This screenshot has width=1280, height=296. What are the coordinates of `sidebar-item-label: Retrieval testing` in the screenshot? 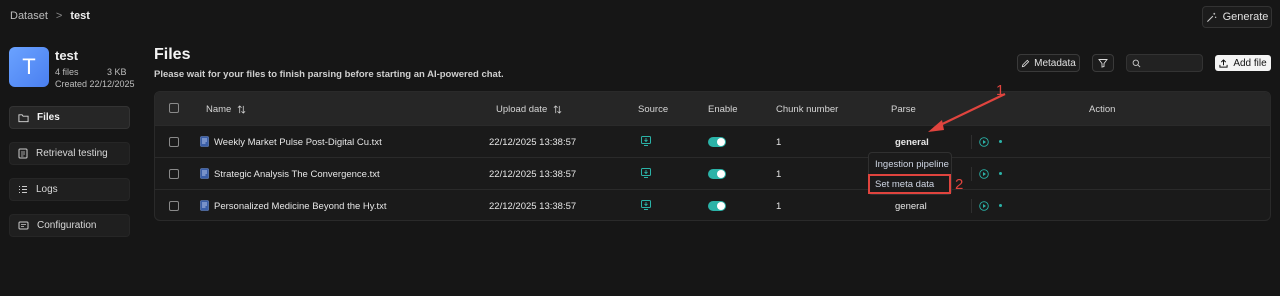 It's located at (72, 153).